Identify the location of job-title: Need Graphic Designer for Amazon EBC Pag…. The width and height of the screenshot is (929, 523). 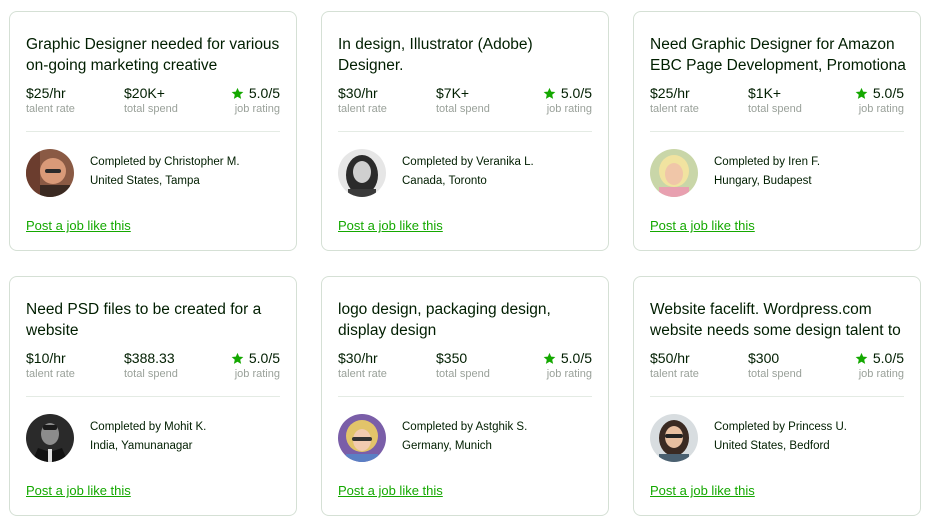
(781, 55).